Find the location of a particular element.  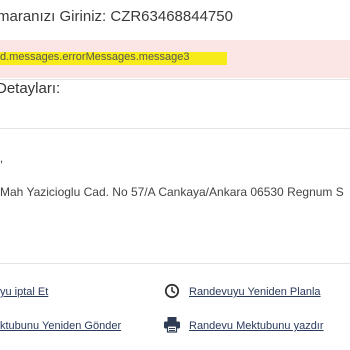

order-number-text: maranızı Giriniz: CZR63468844750 is located at coordinates (116, 16).